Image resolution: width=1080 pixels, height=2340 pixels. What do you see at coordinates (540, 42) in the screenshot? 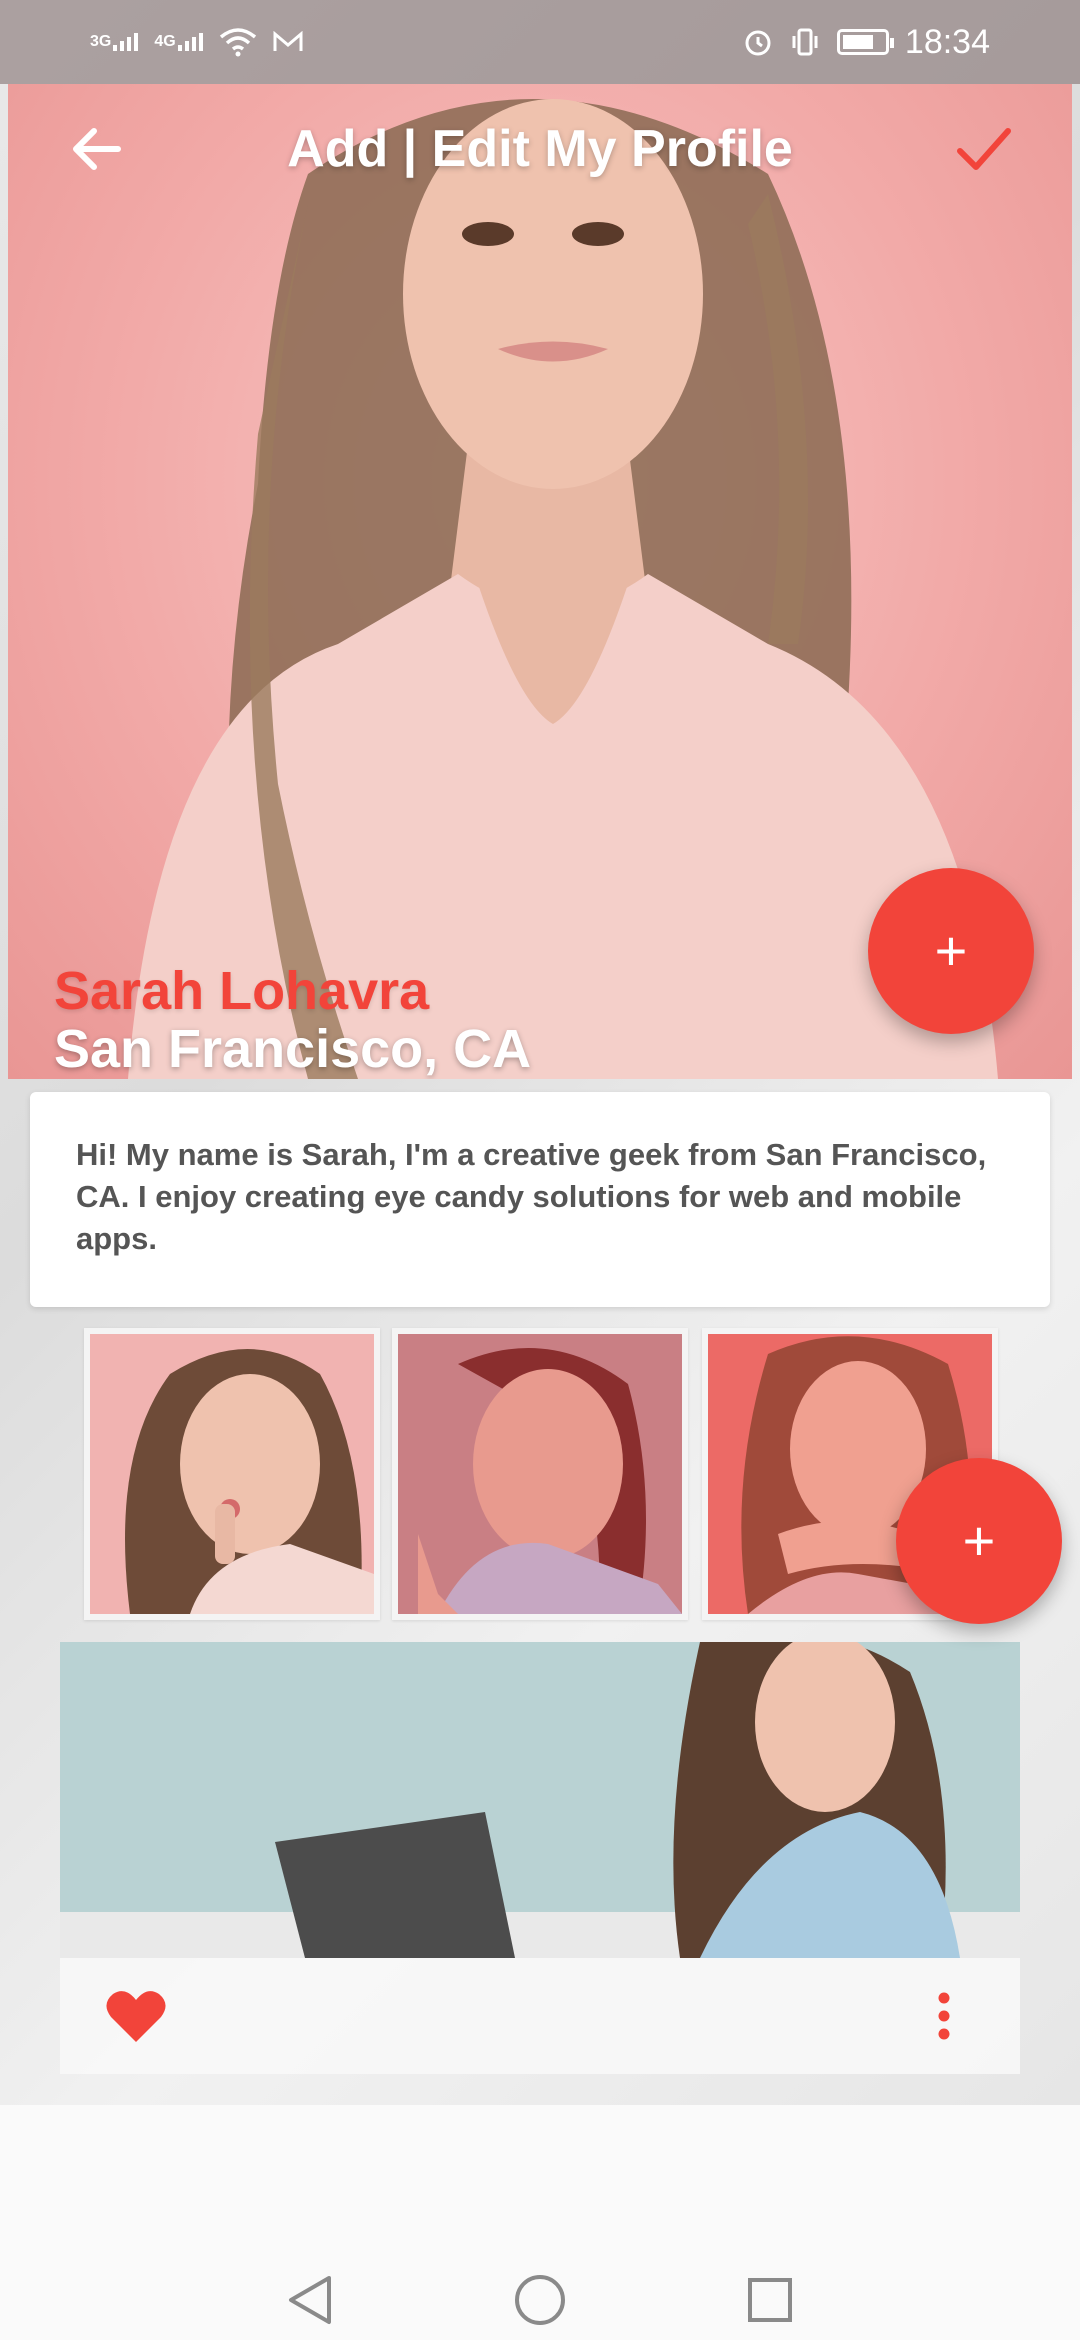
I see `status-bar: 3G 4G 18:34` at bounding box center [540, 42].